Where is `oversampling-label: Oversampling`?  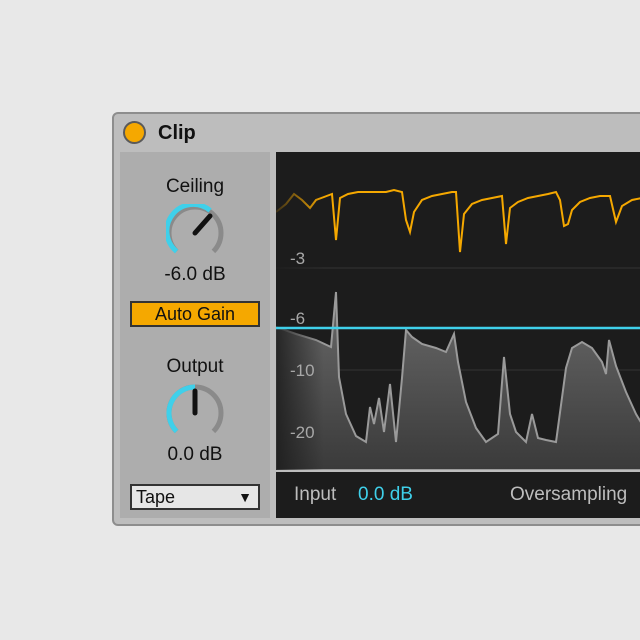
oversampling-label: Oversampling is located at coordinates (568, 495).